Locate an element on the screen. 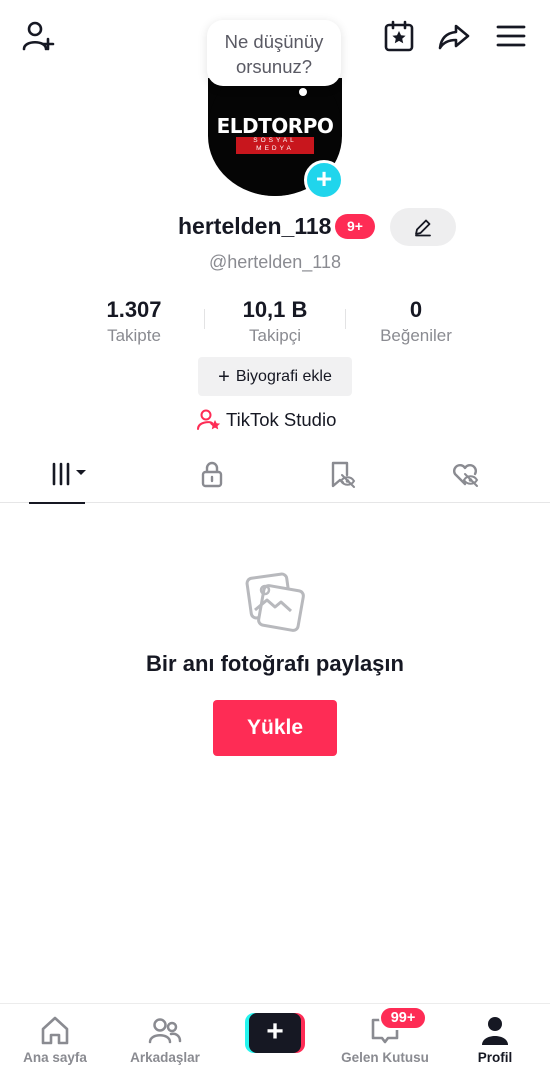 The image size is (550, 1080). empty-state: Bir anı fotoğrafı paylaşın is located at coordinates (275, 623).